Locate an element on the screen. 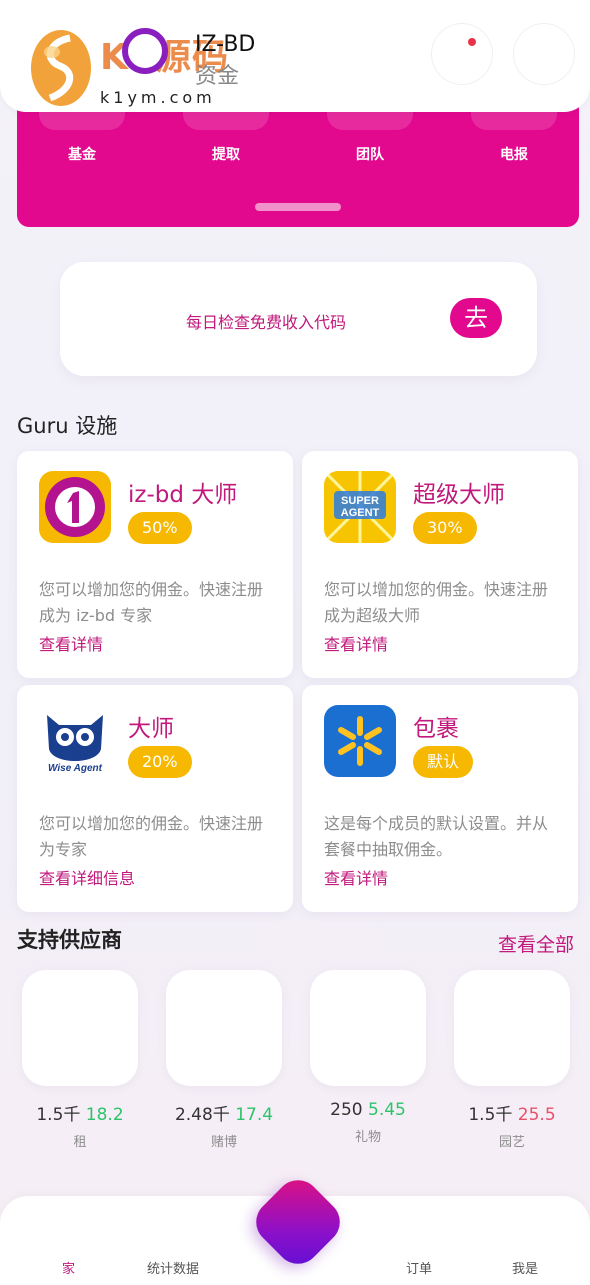  commission-badge: 50% is located at coordinates (160, 528).